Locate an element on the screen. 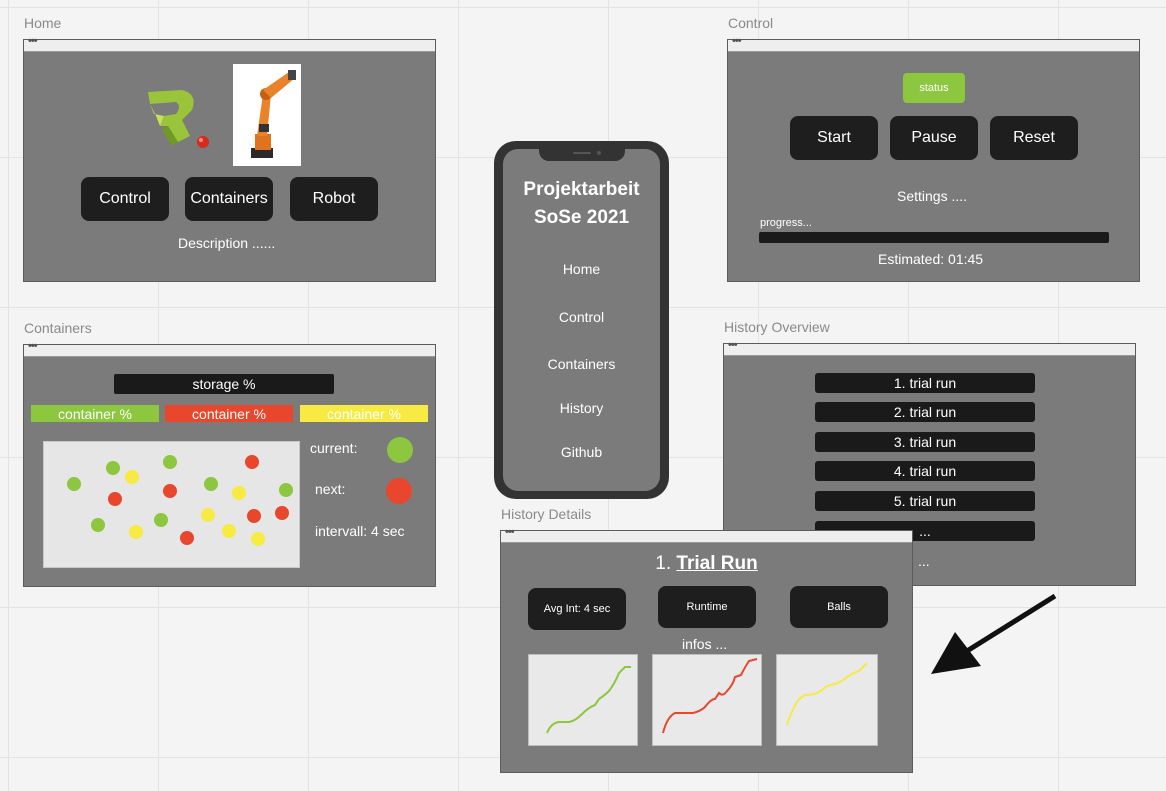  storage-bar: storage % is located at coordinates (224, 384).